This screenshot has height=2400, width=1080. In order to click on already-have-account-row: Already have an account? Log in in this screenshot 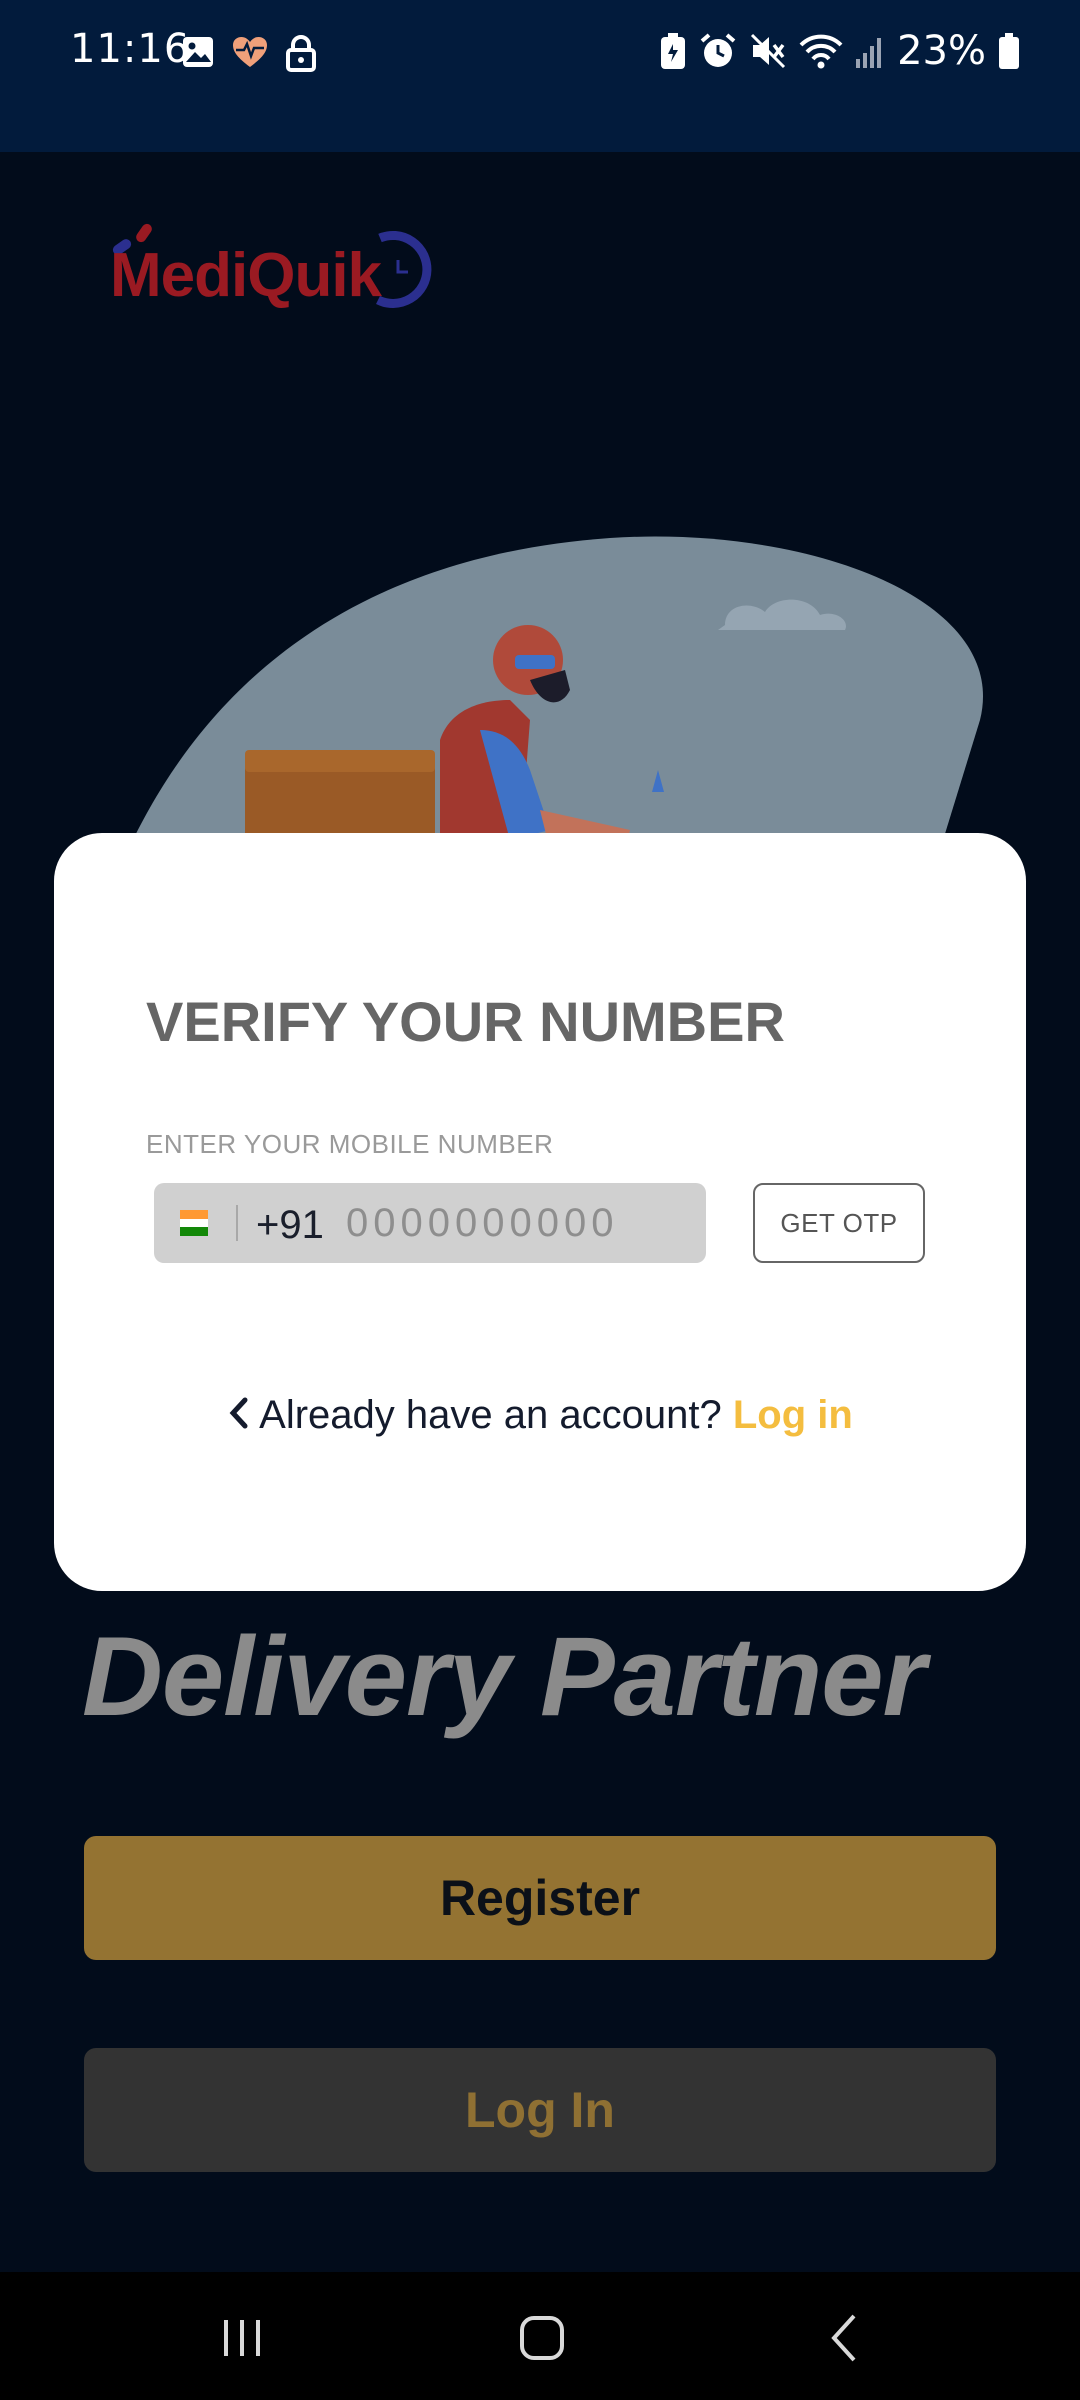, I will do `click(540, 1415)`.